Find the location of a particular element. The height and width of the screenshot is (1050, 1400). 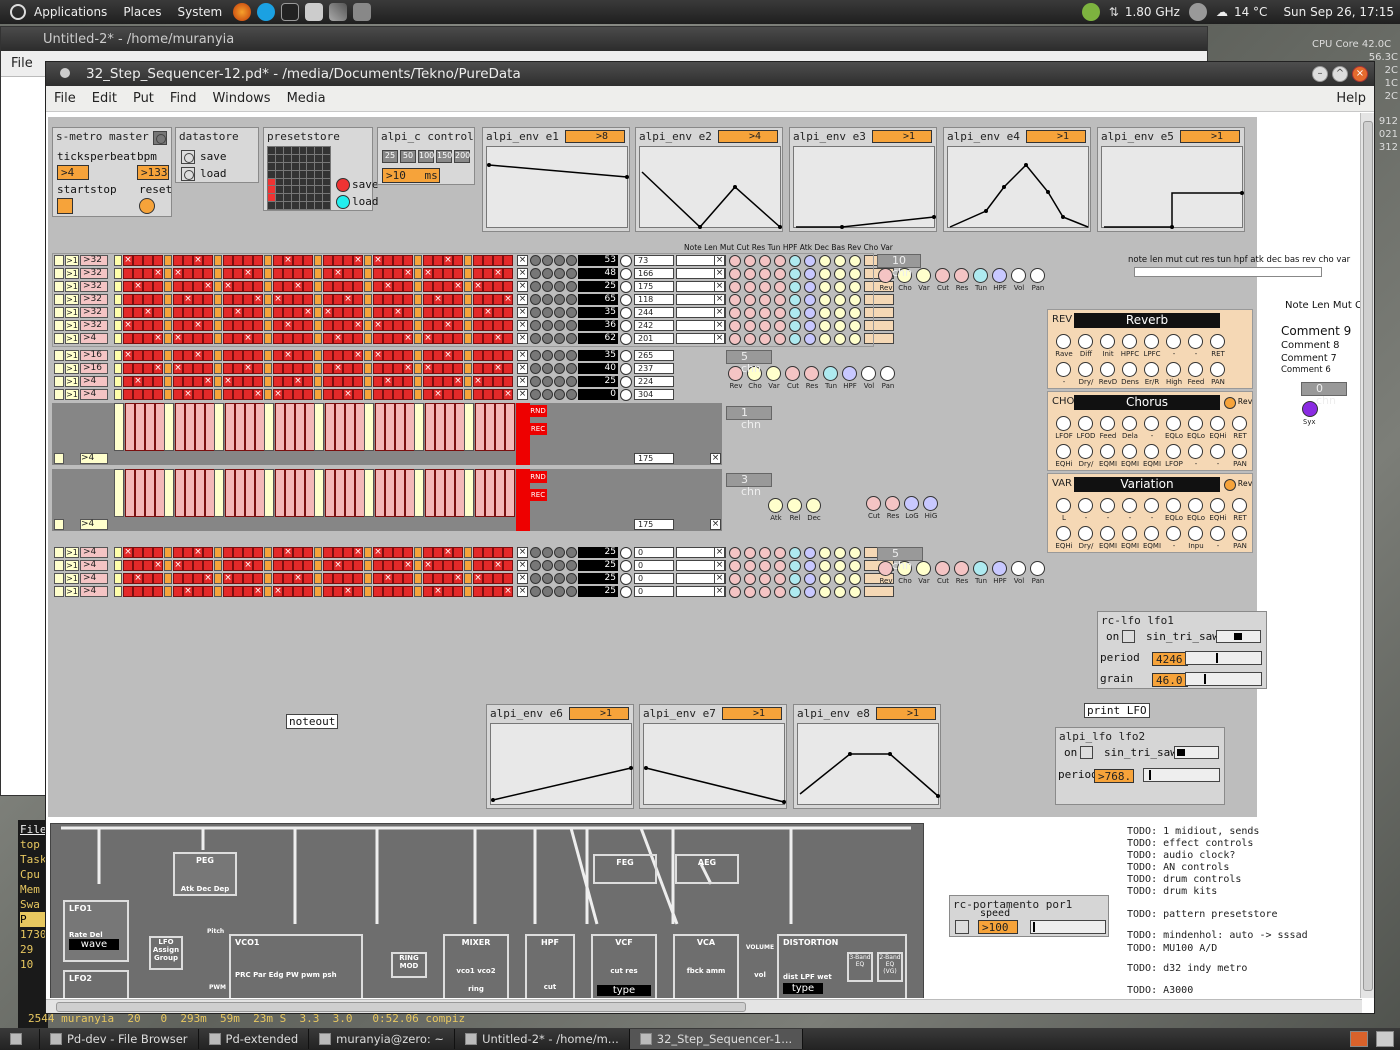

drum-close-x: × is located at coordinates (715, 458).